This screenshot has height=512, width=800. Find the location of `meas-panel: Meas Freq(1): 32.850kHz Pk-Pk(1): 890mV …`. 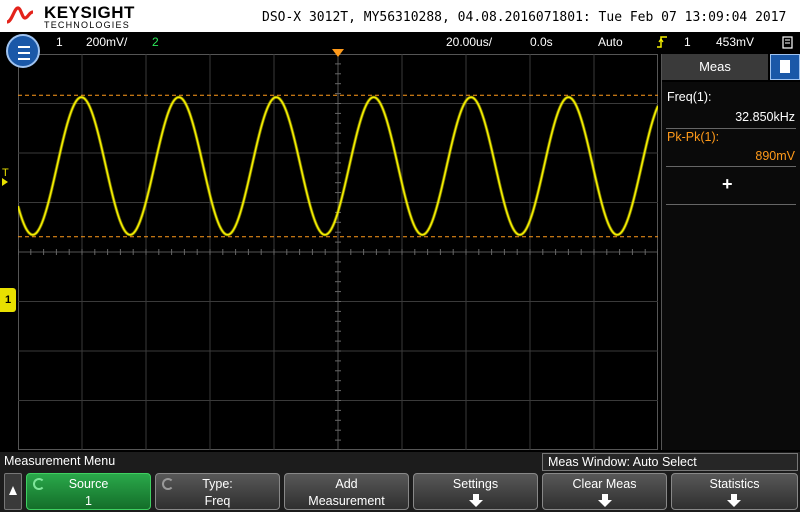

meas-panel: Meas Freq(1): 32.850kHz Pk-Pk(1): 890mV … is located at coordinates (730, 252).